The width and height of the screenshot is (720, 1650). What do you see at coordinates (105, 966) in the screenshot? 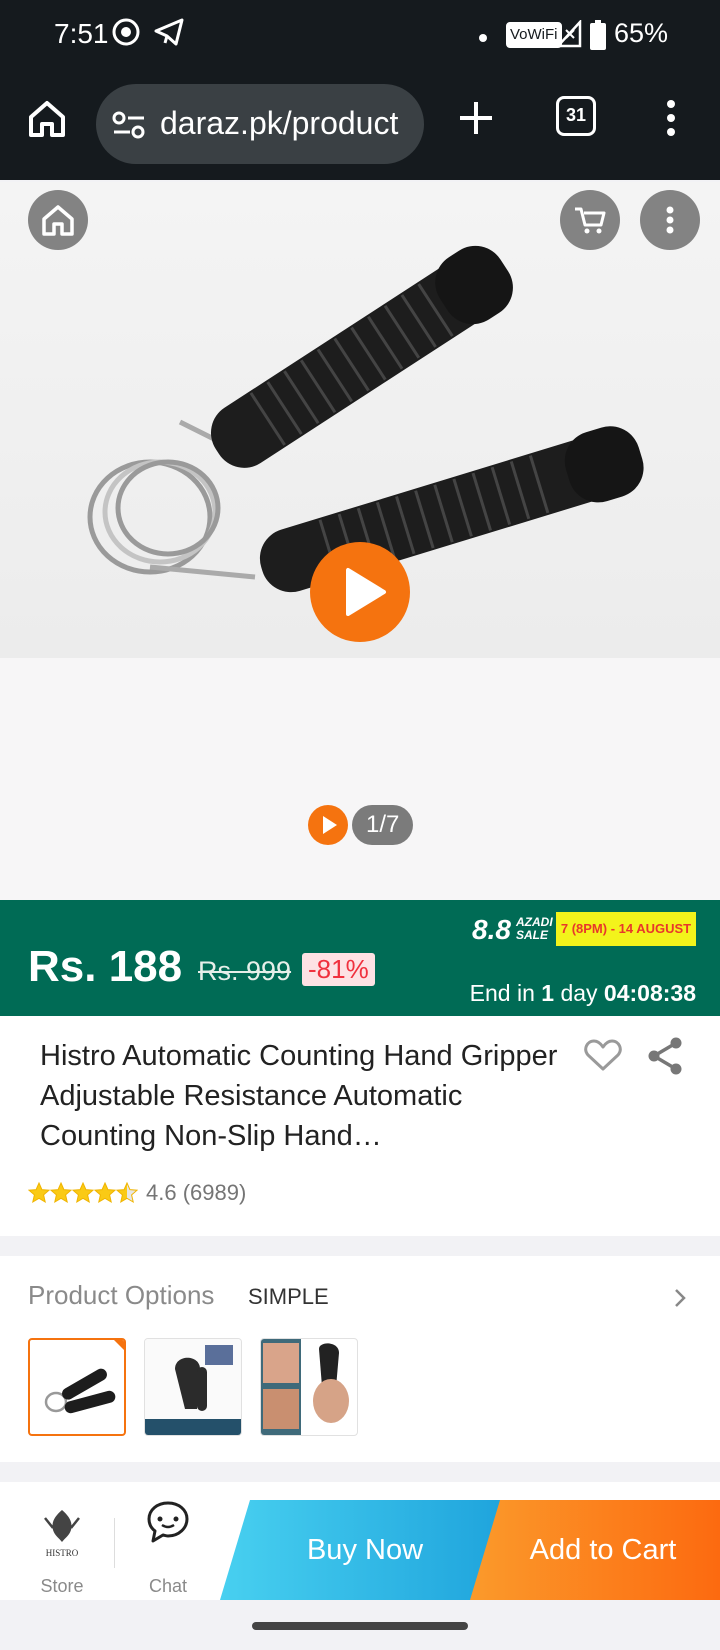
I see `current-price: Rs. 188` at bounding box center [105, 966].